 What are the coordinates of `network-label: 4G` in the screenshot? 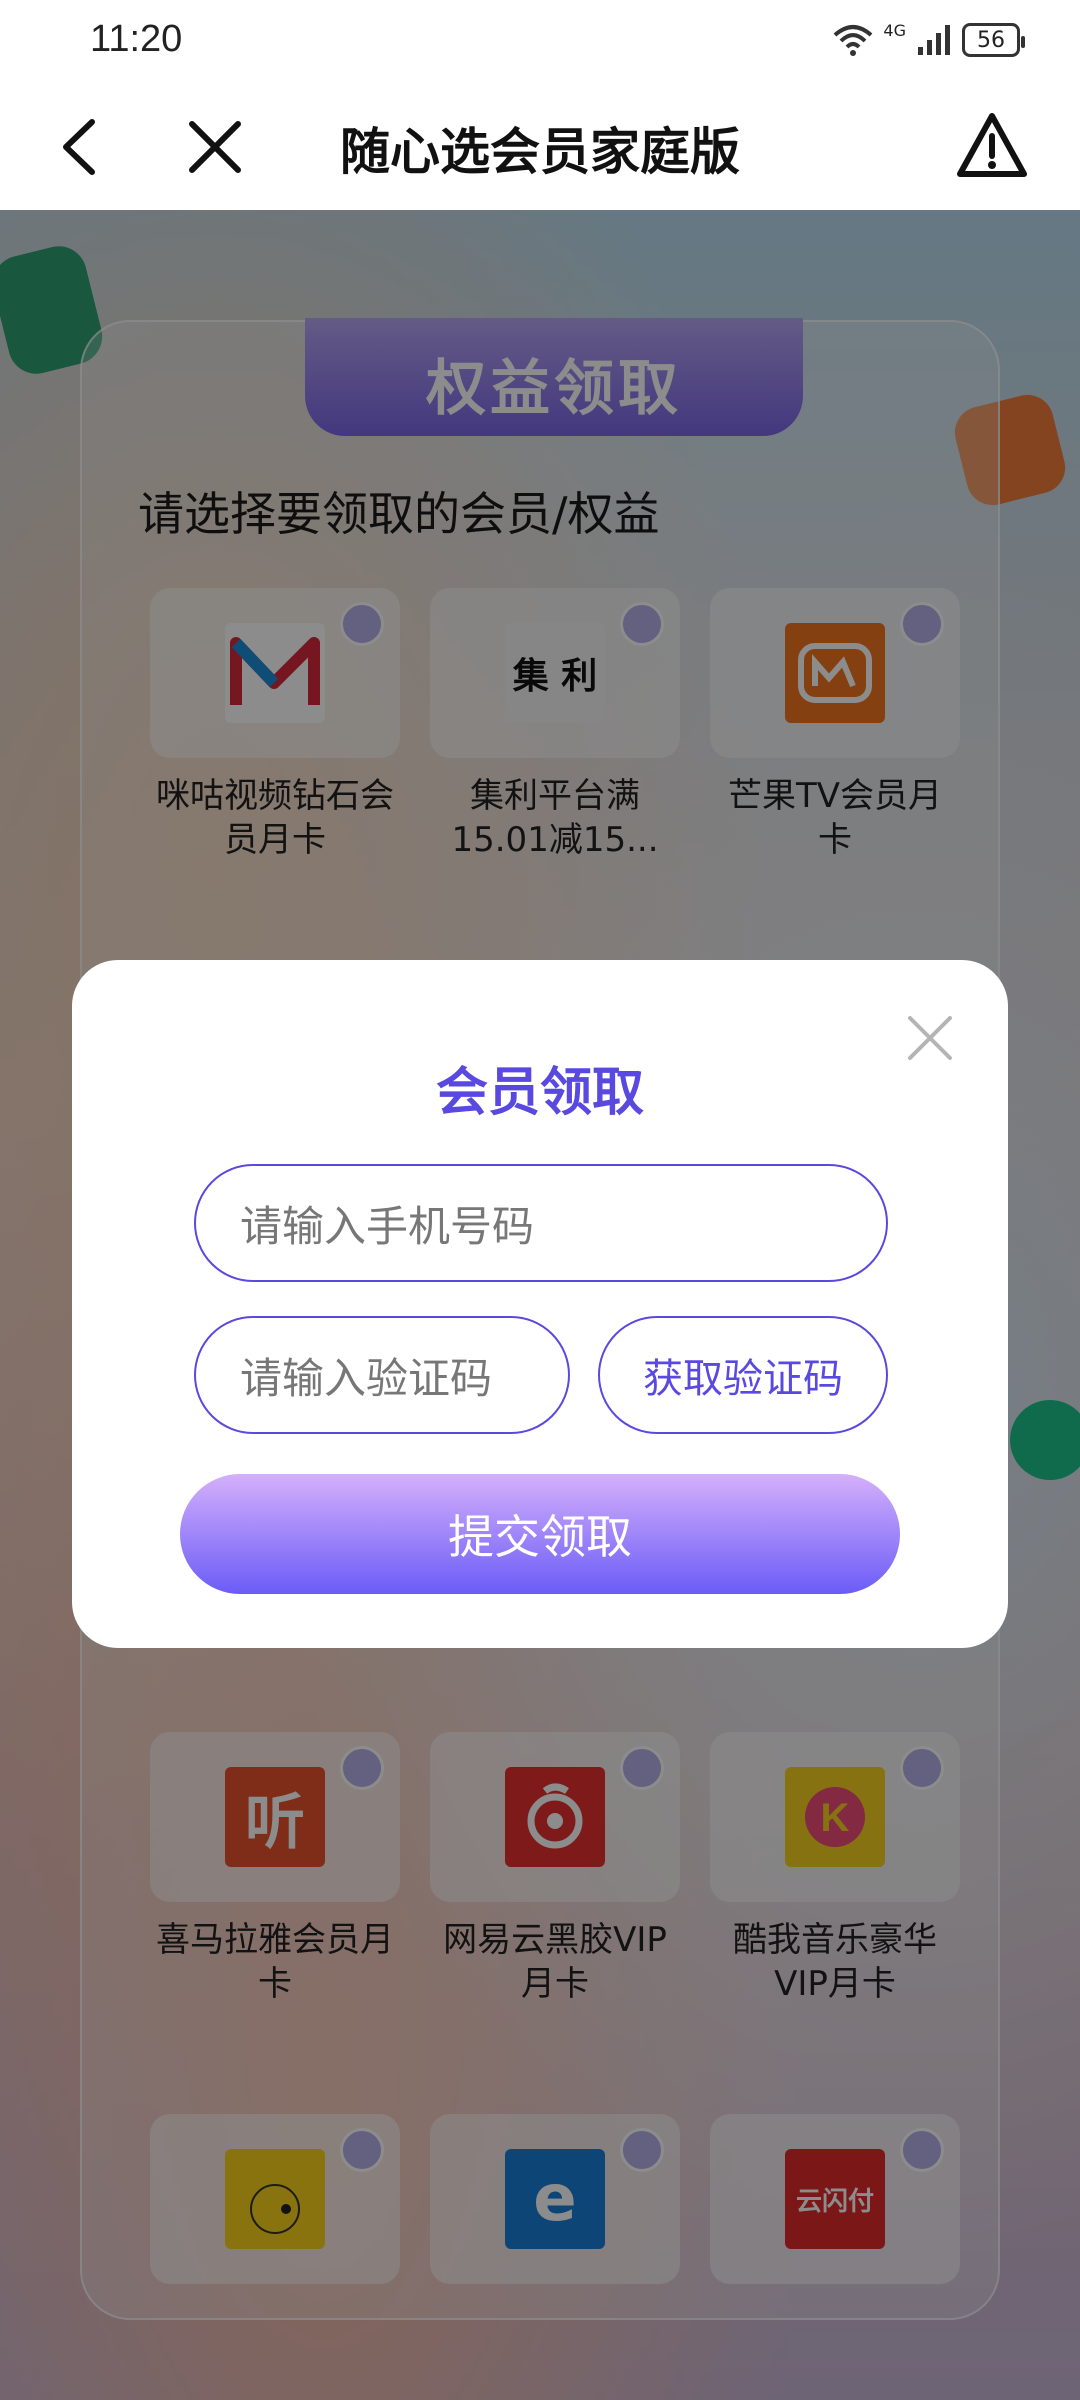 It's located at (894, 30).